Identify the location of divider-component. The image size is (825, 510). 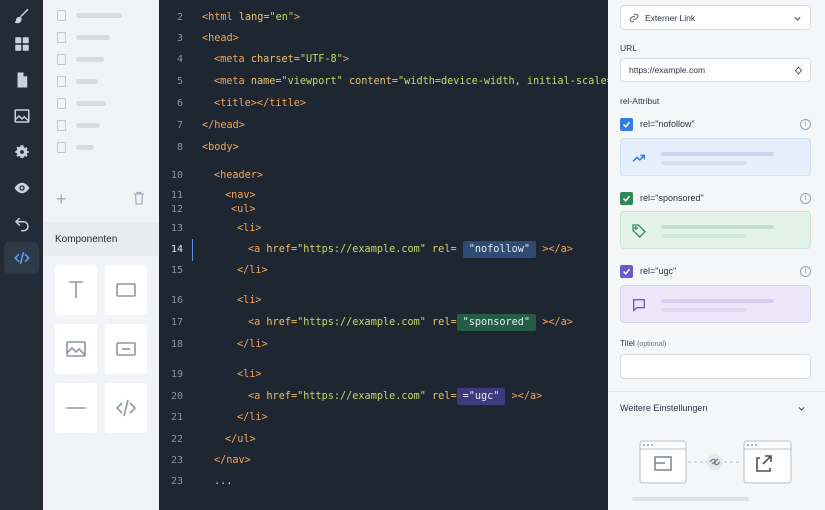
(76, 408).